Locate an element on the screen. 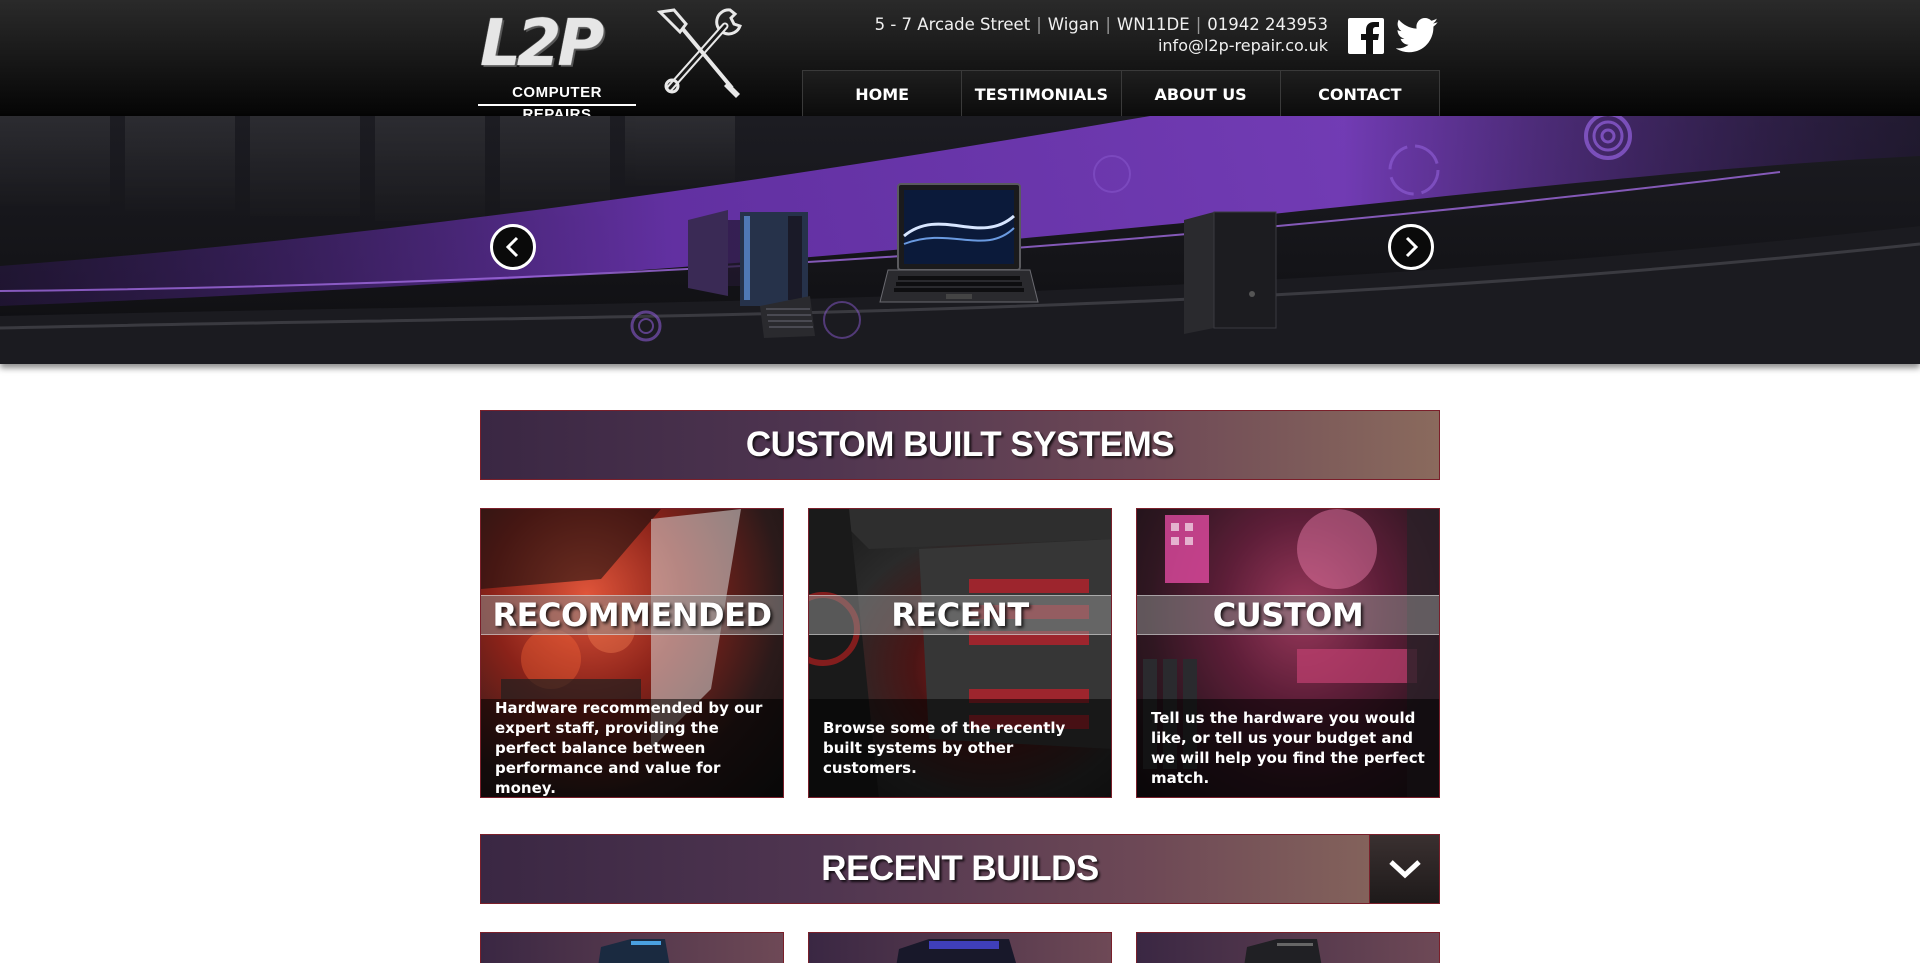 The width and height of the screenshot is (1920, 963). chevron-down-icon is located at coordinates (1404, 869).